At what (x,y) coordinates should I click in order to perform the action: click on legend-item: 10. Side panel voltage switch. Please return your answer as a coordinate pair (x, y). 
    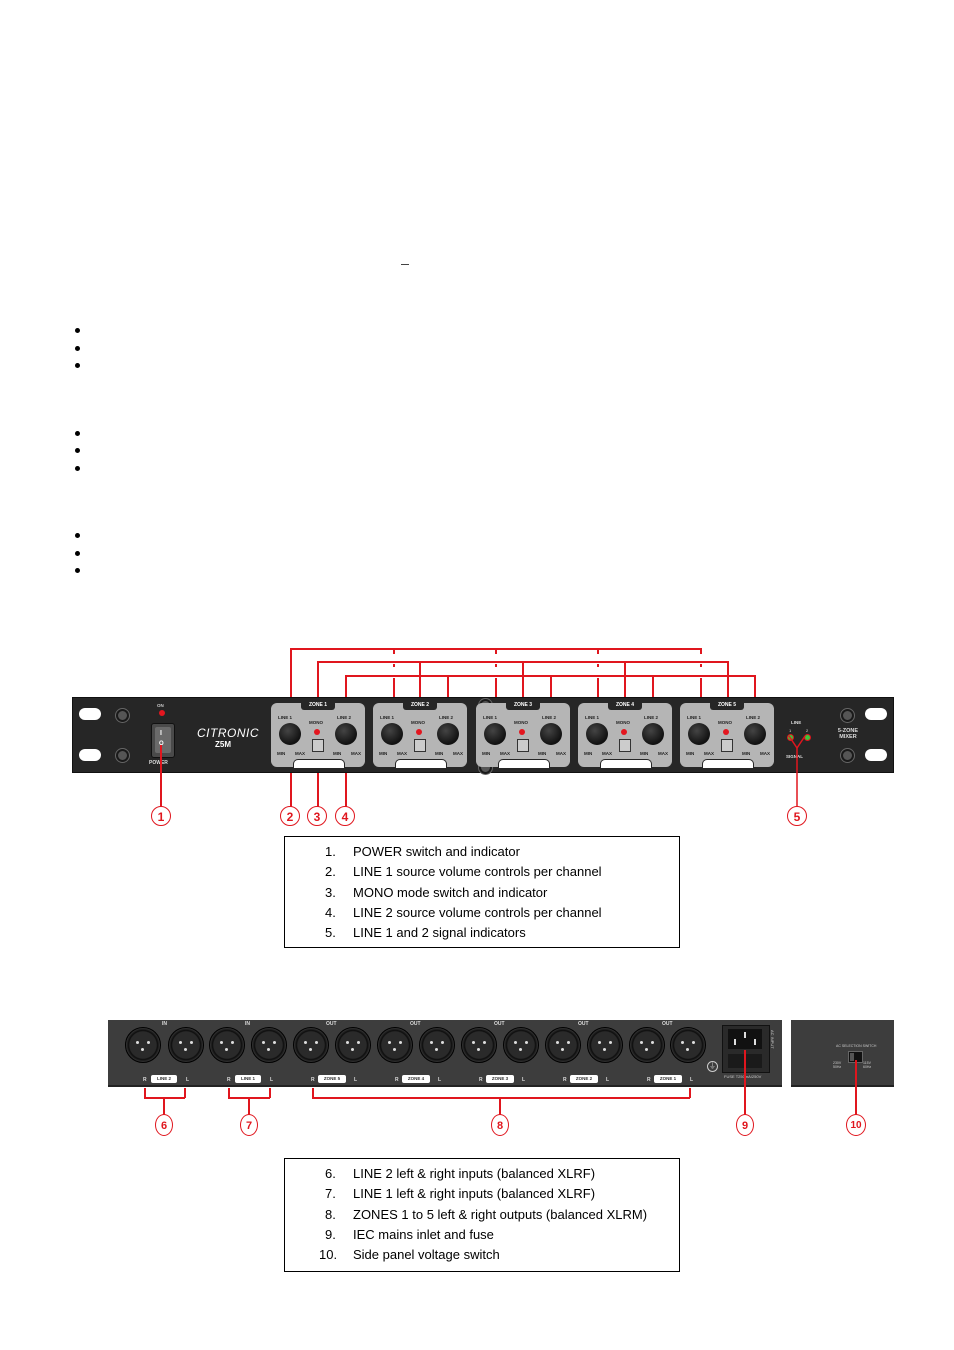
    Looking at the image, I should click on (409, 1255).